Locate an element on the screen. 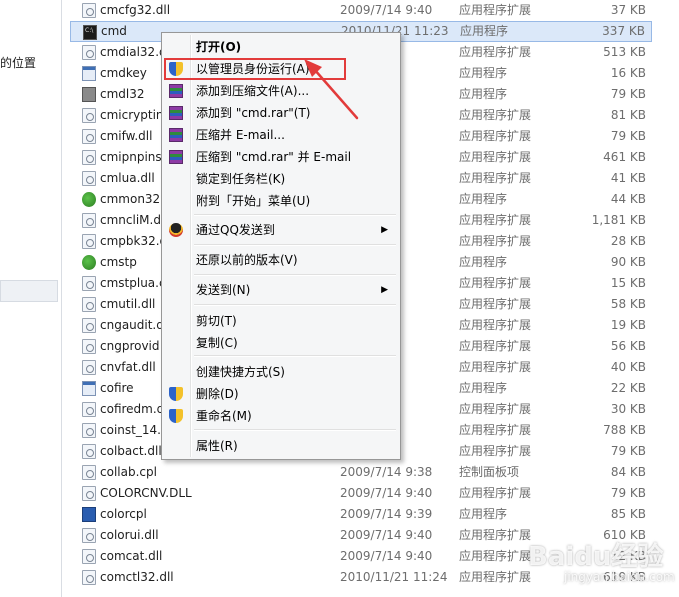 This screenshot has height=597, width=679. file-name: cmdial32.d is located at coordinates (133, 52).